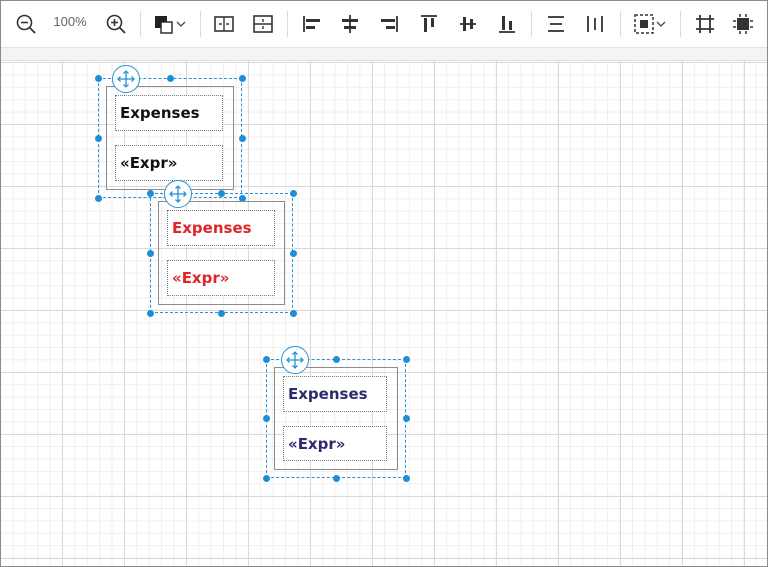  I want to click on zoom-out-button, so click(26, 24).